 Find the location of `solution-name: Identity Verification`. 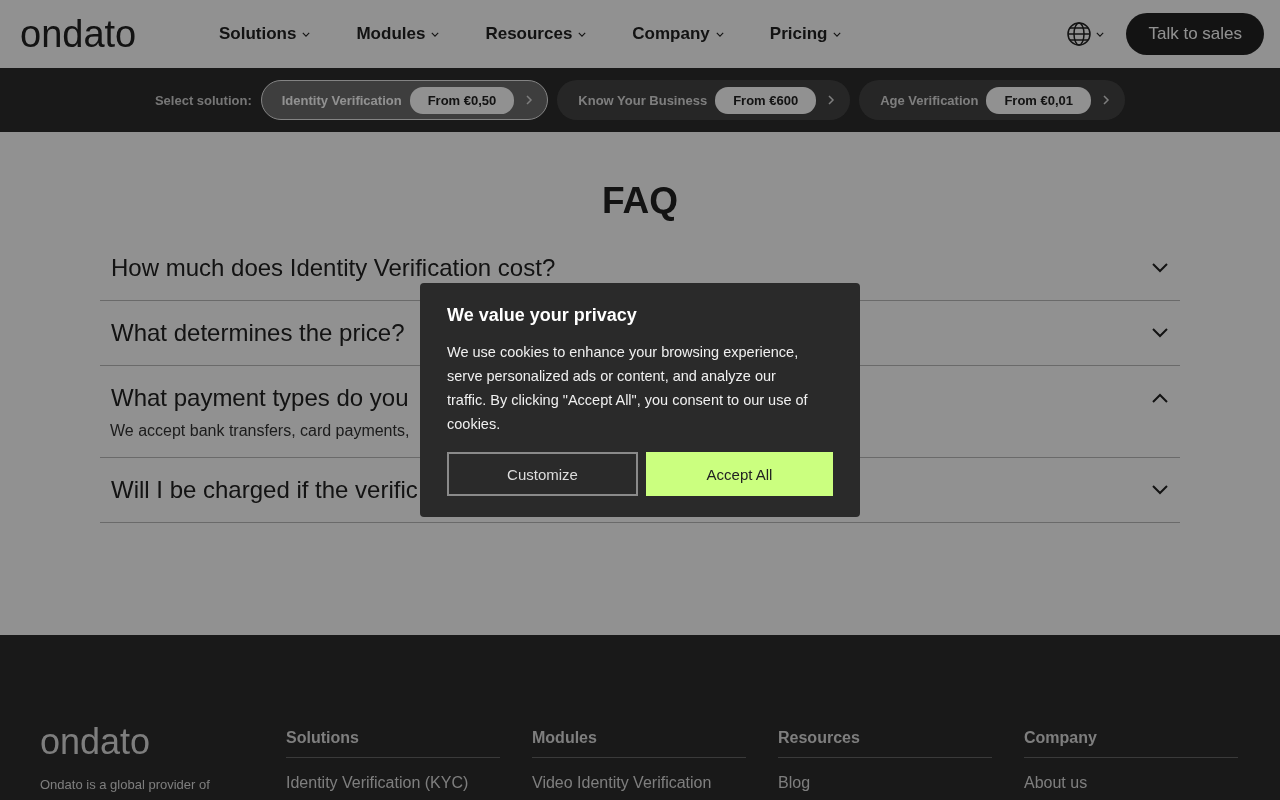

solution-name: Identity Verification is located at coordinates (341, 100).